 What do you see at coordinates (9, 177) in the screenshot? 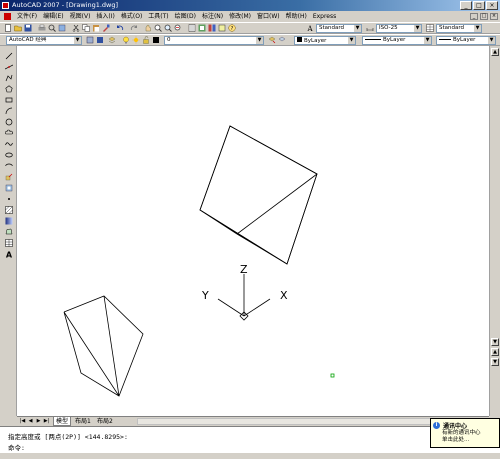
I see `insert-block-icon` at bounding box center [9, 177].